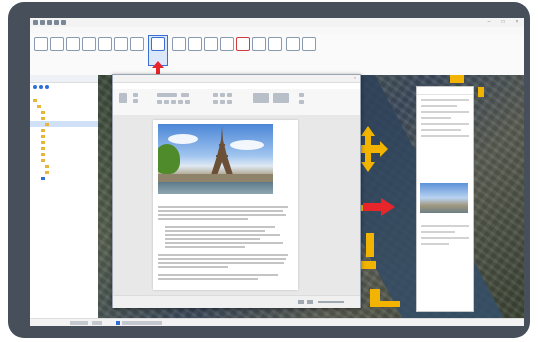  What do you see at coordinates (243, 44) in the screenshot?
I see `delete-icon` at bounding box center [243, 44].